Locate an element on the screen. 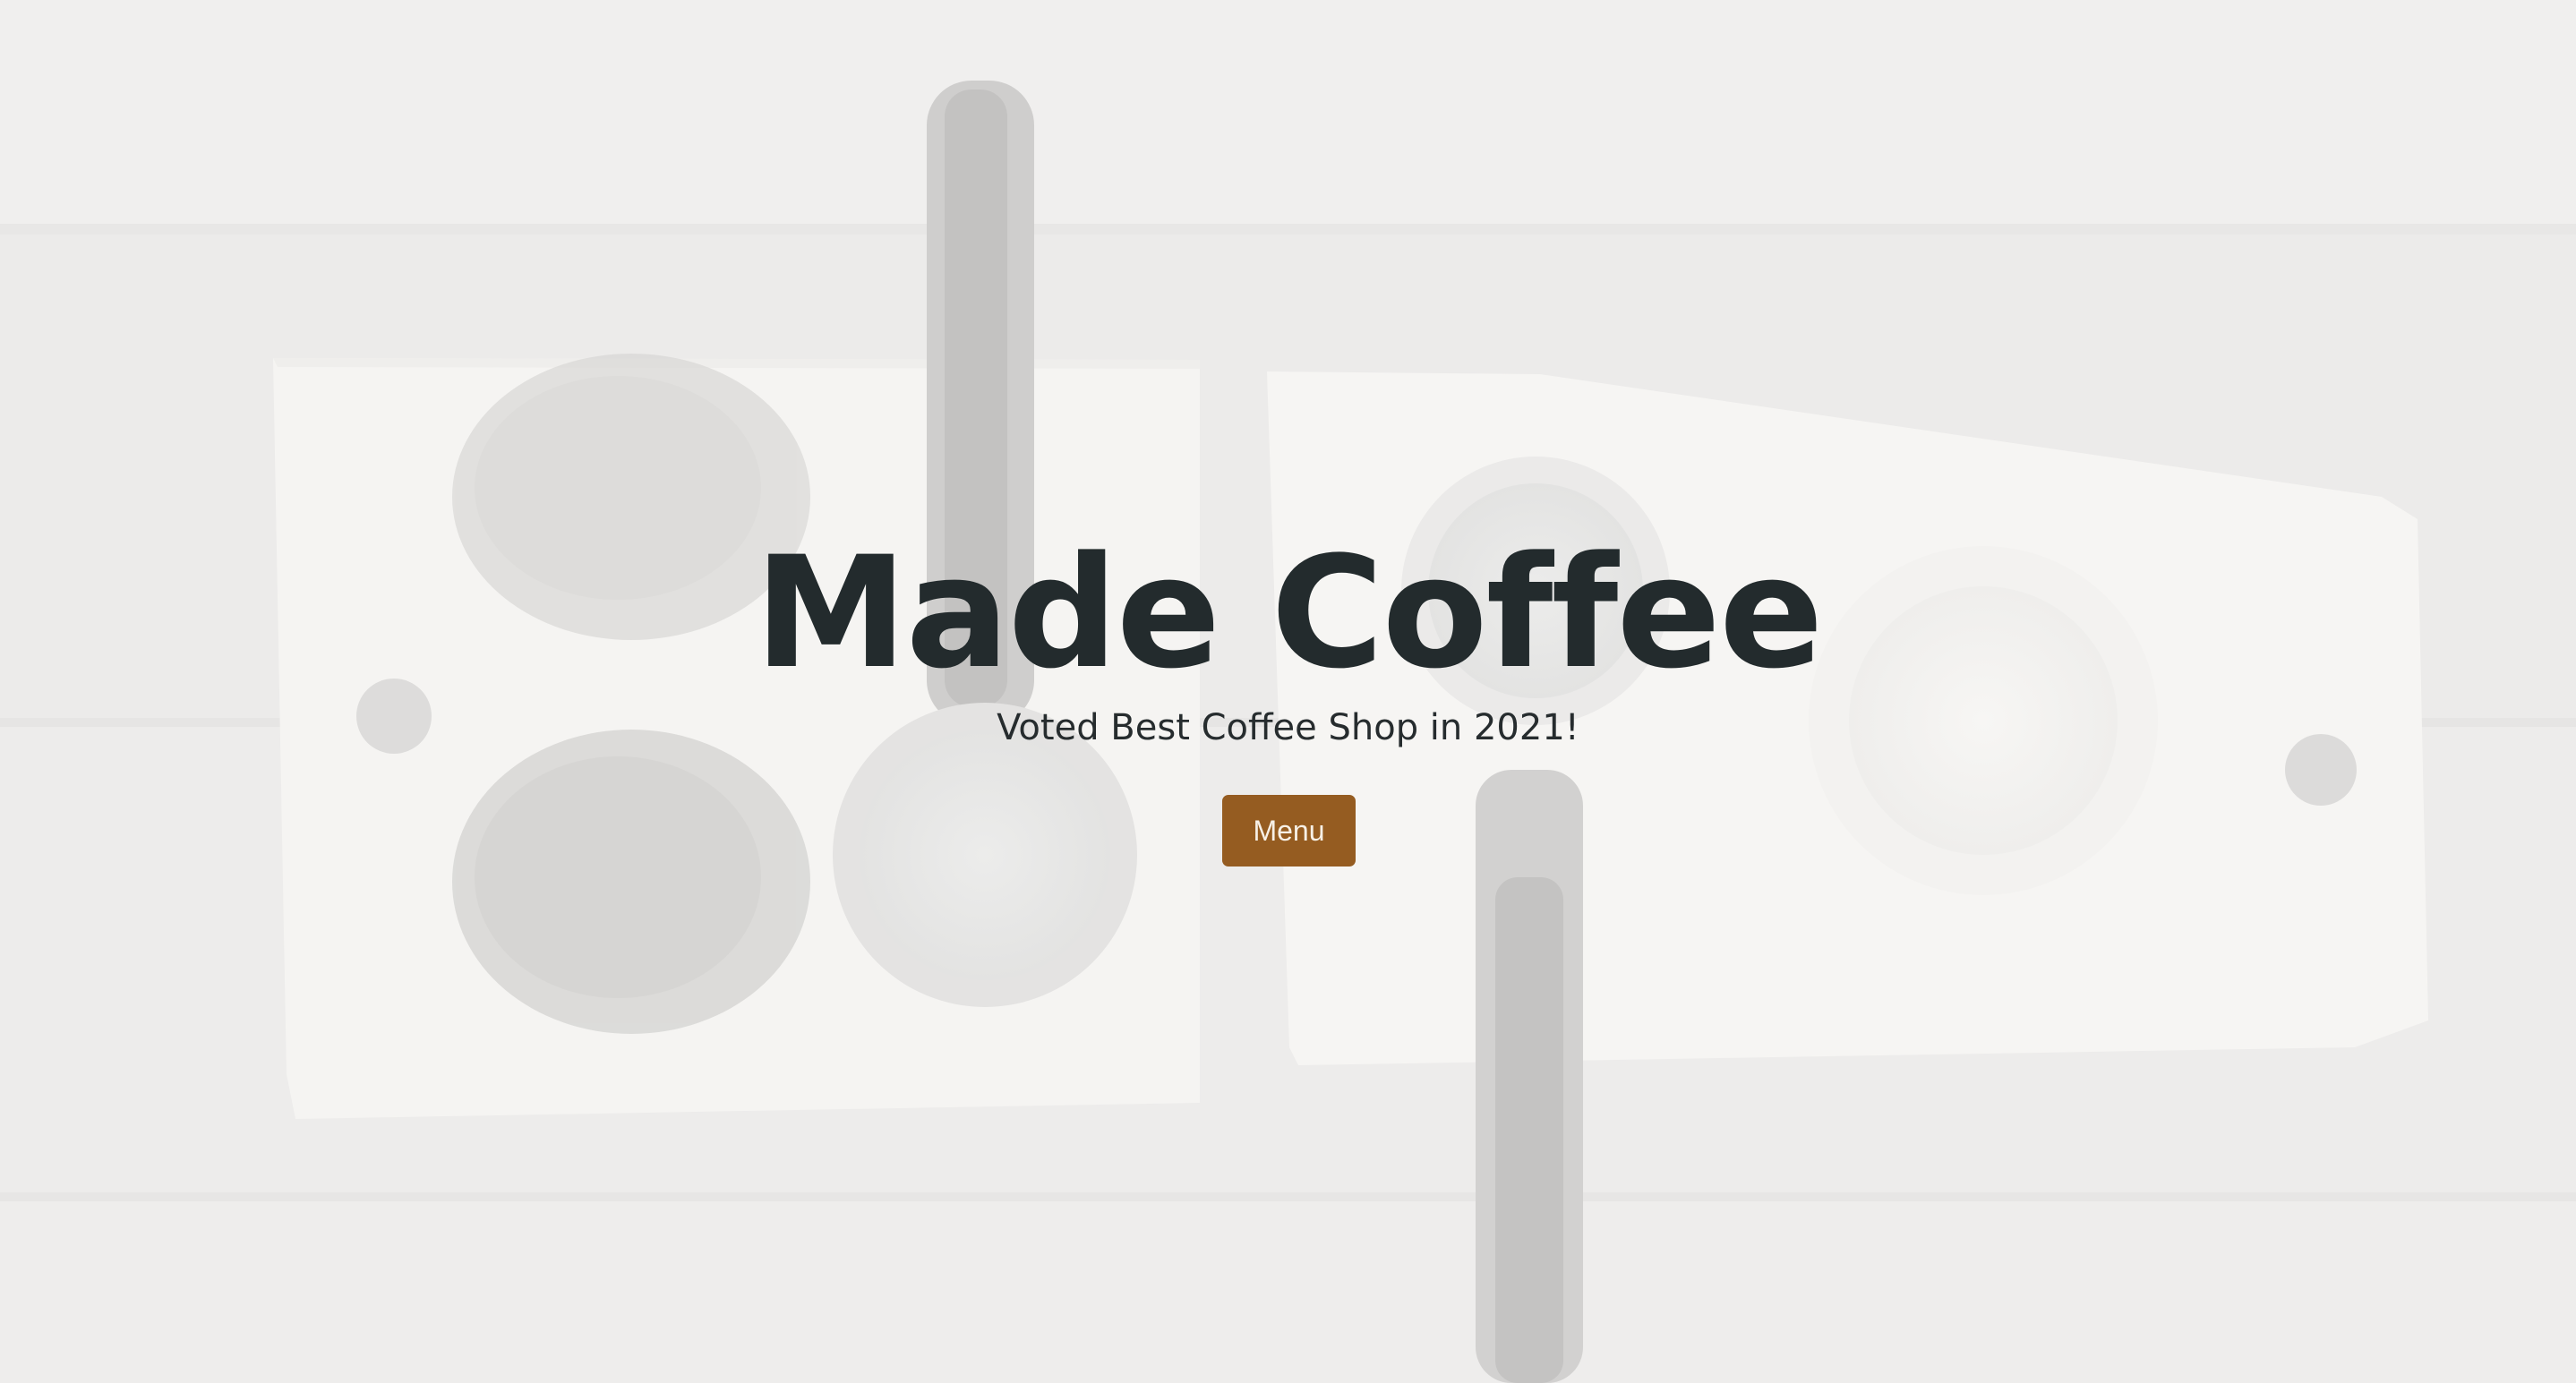 This screenshot has height=1383, width=2576. page-subtitle: Voted Best Coffee Shop in 2021! is located at coordinates (1288, 727).